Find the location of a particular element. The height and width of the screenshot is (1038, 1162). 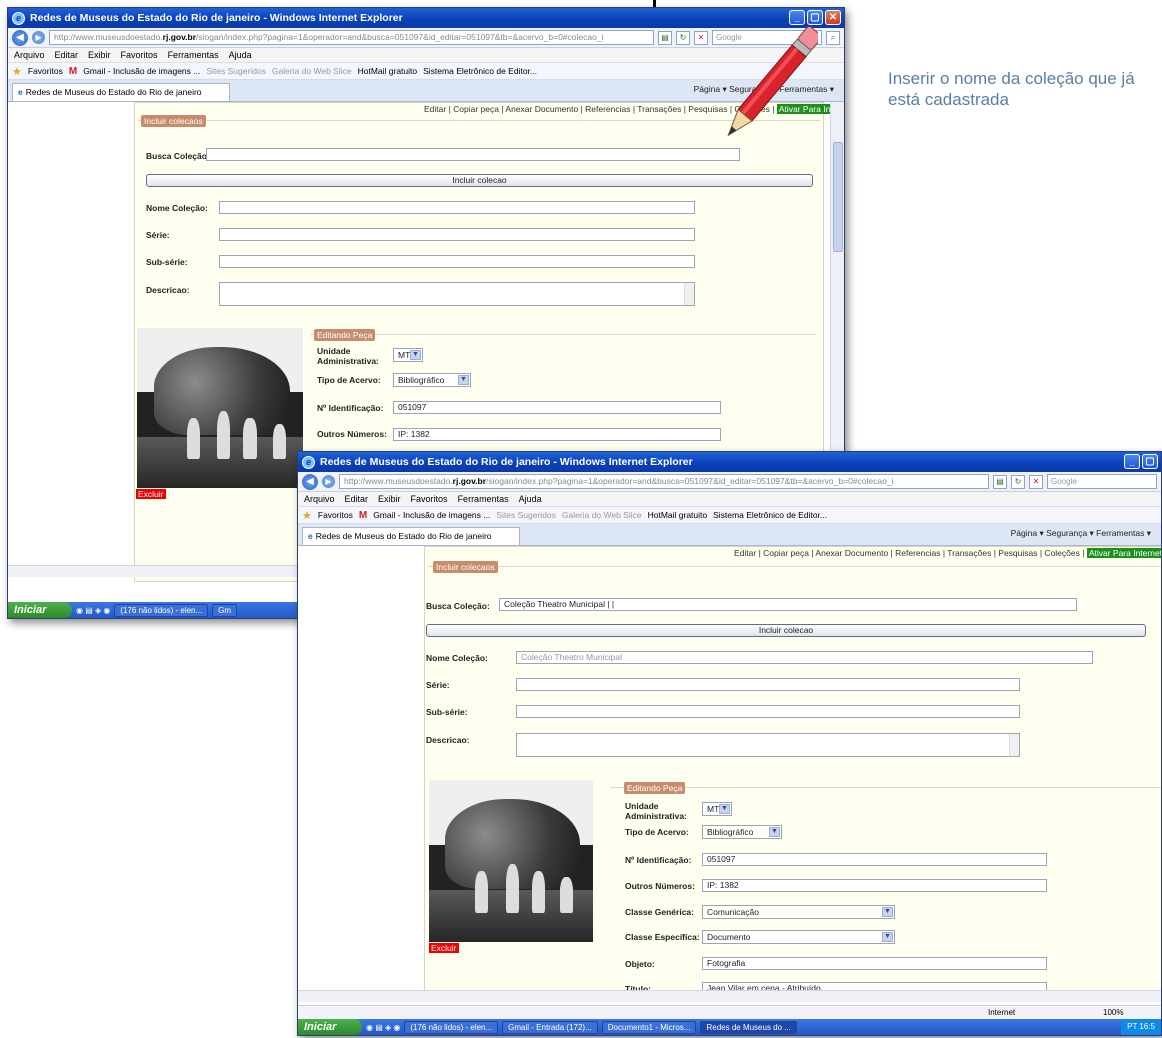

search-icon: ⌕ is located at coordinates (833, 37).